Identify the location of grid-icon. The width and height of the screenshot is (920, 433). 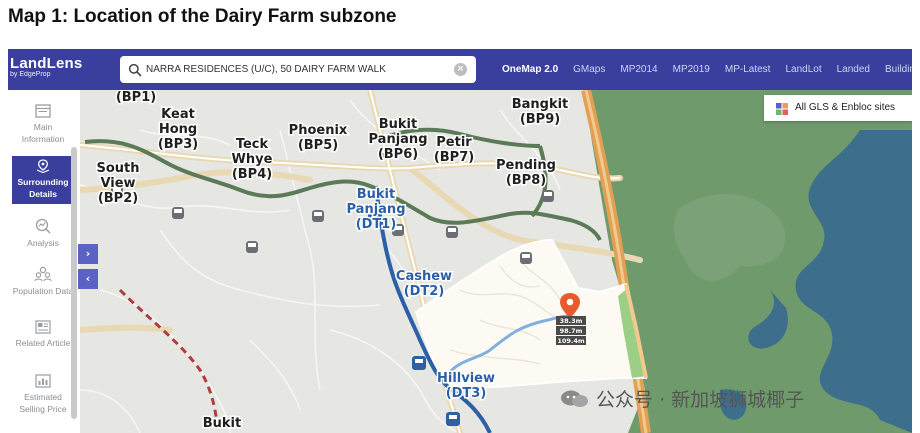
(782, 109).